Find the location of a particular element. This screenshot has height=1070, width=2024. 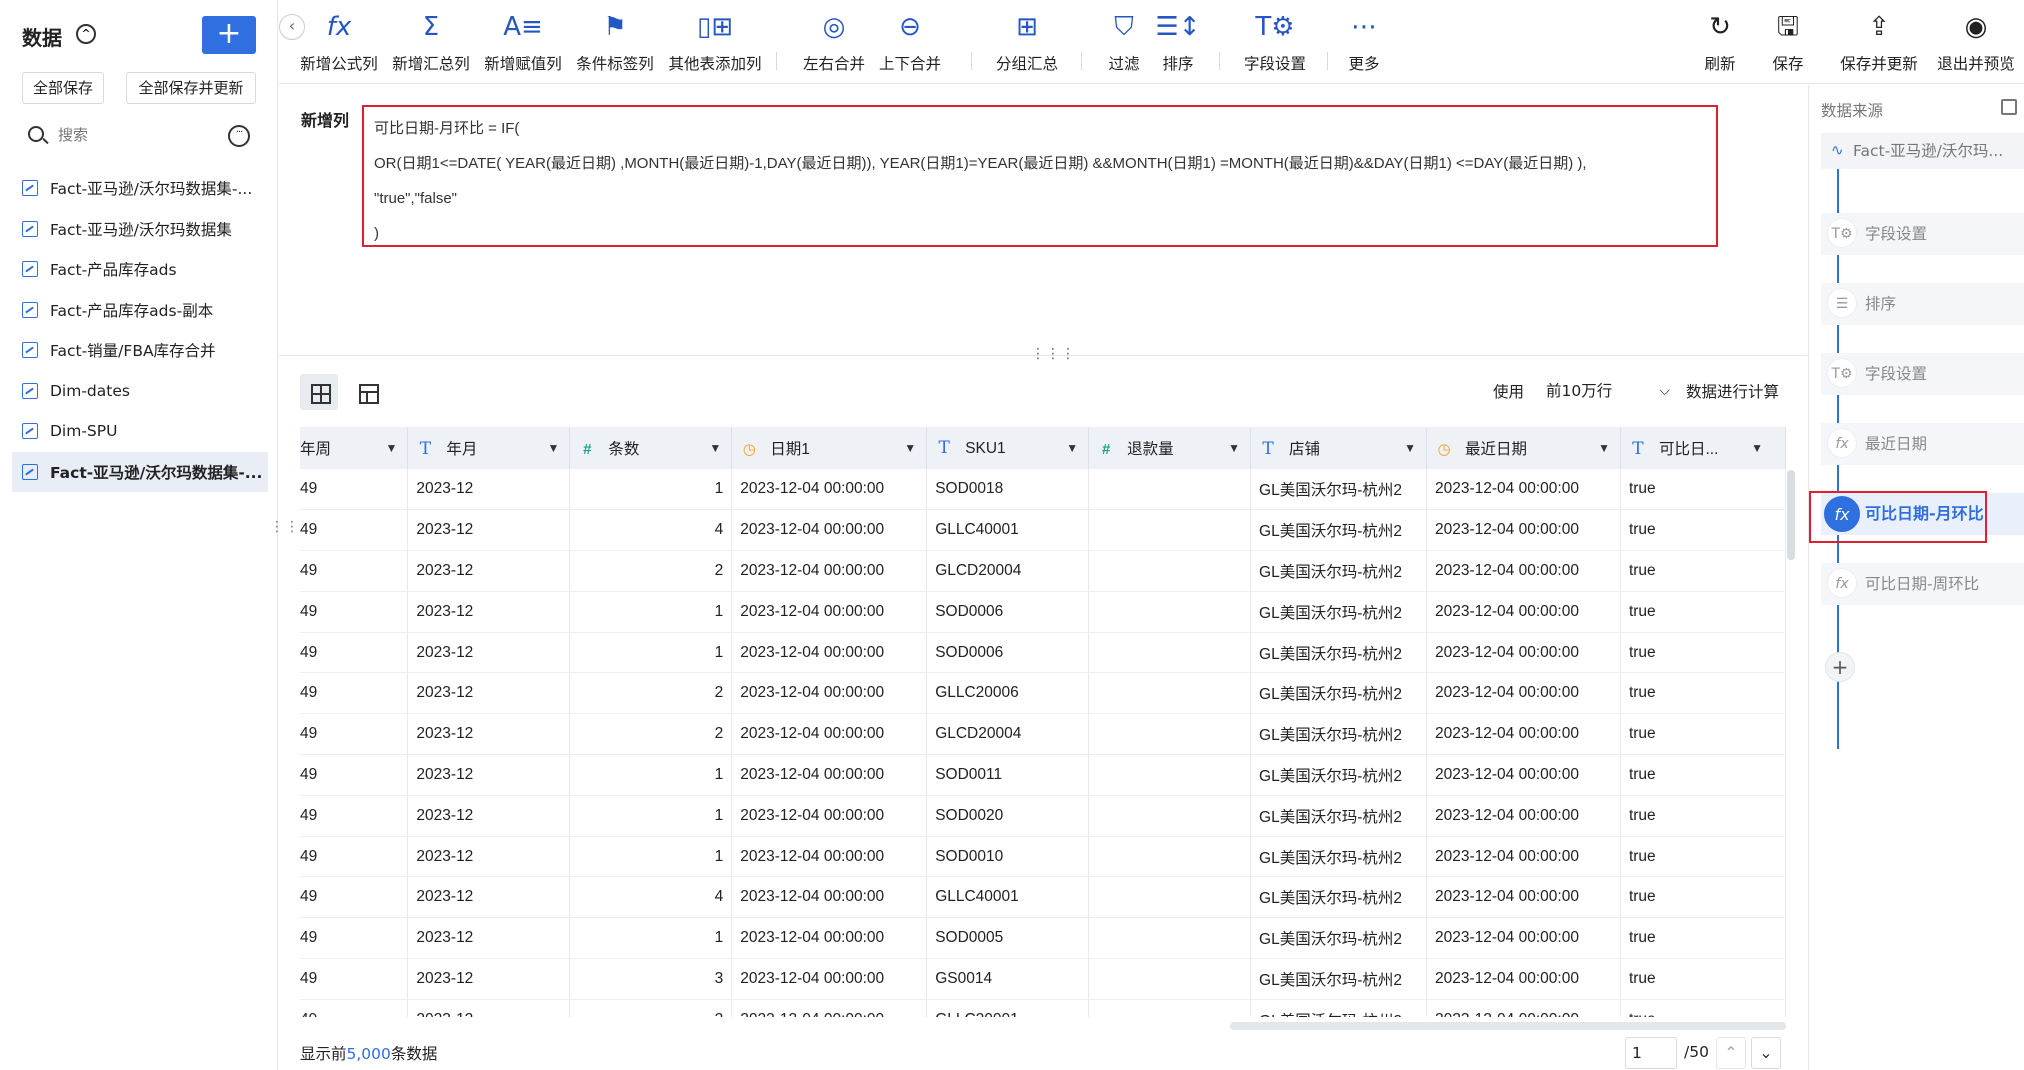

step-item: fx 可比日期-周环比 is located at coordinates (1922, 584).